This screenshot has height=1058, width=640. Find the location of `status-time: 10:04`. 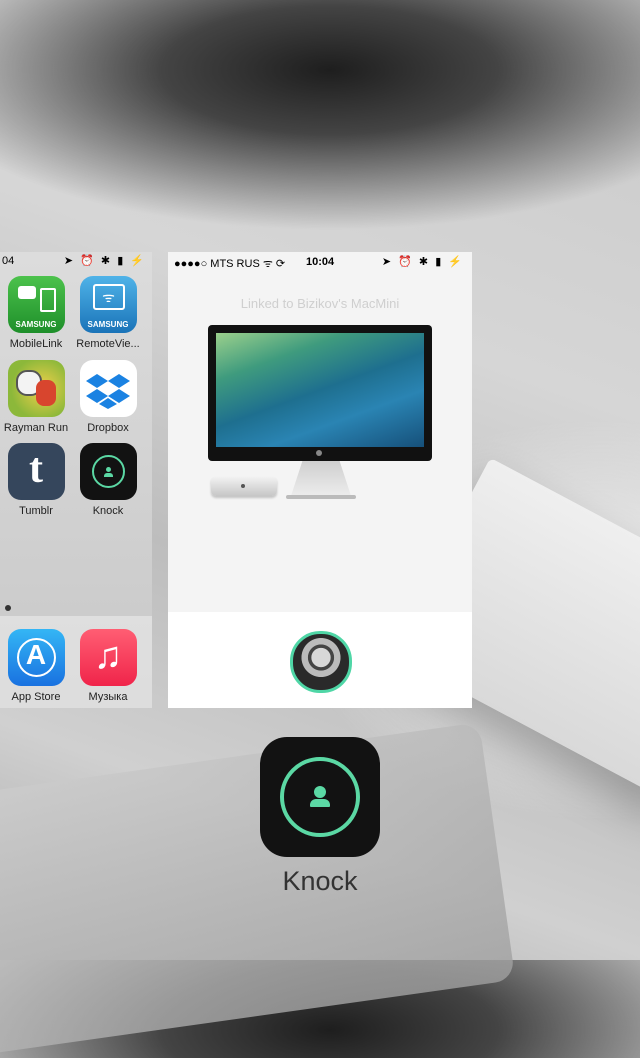

status-time: 10:04 is located at coordinates (320, 262).